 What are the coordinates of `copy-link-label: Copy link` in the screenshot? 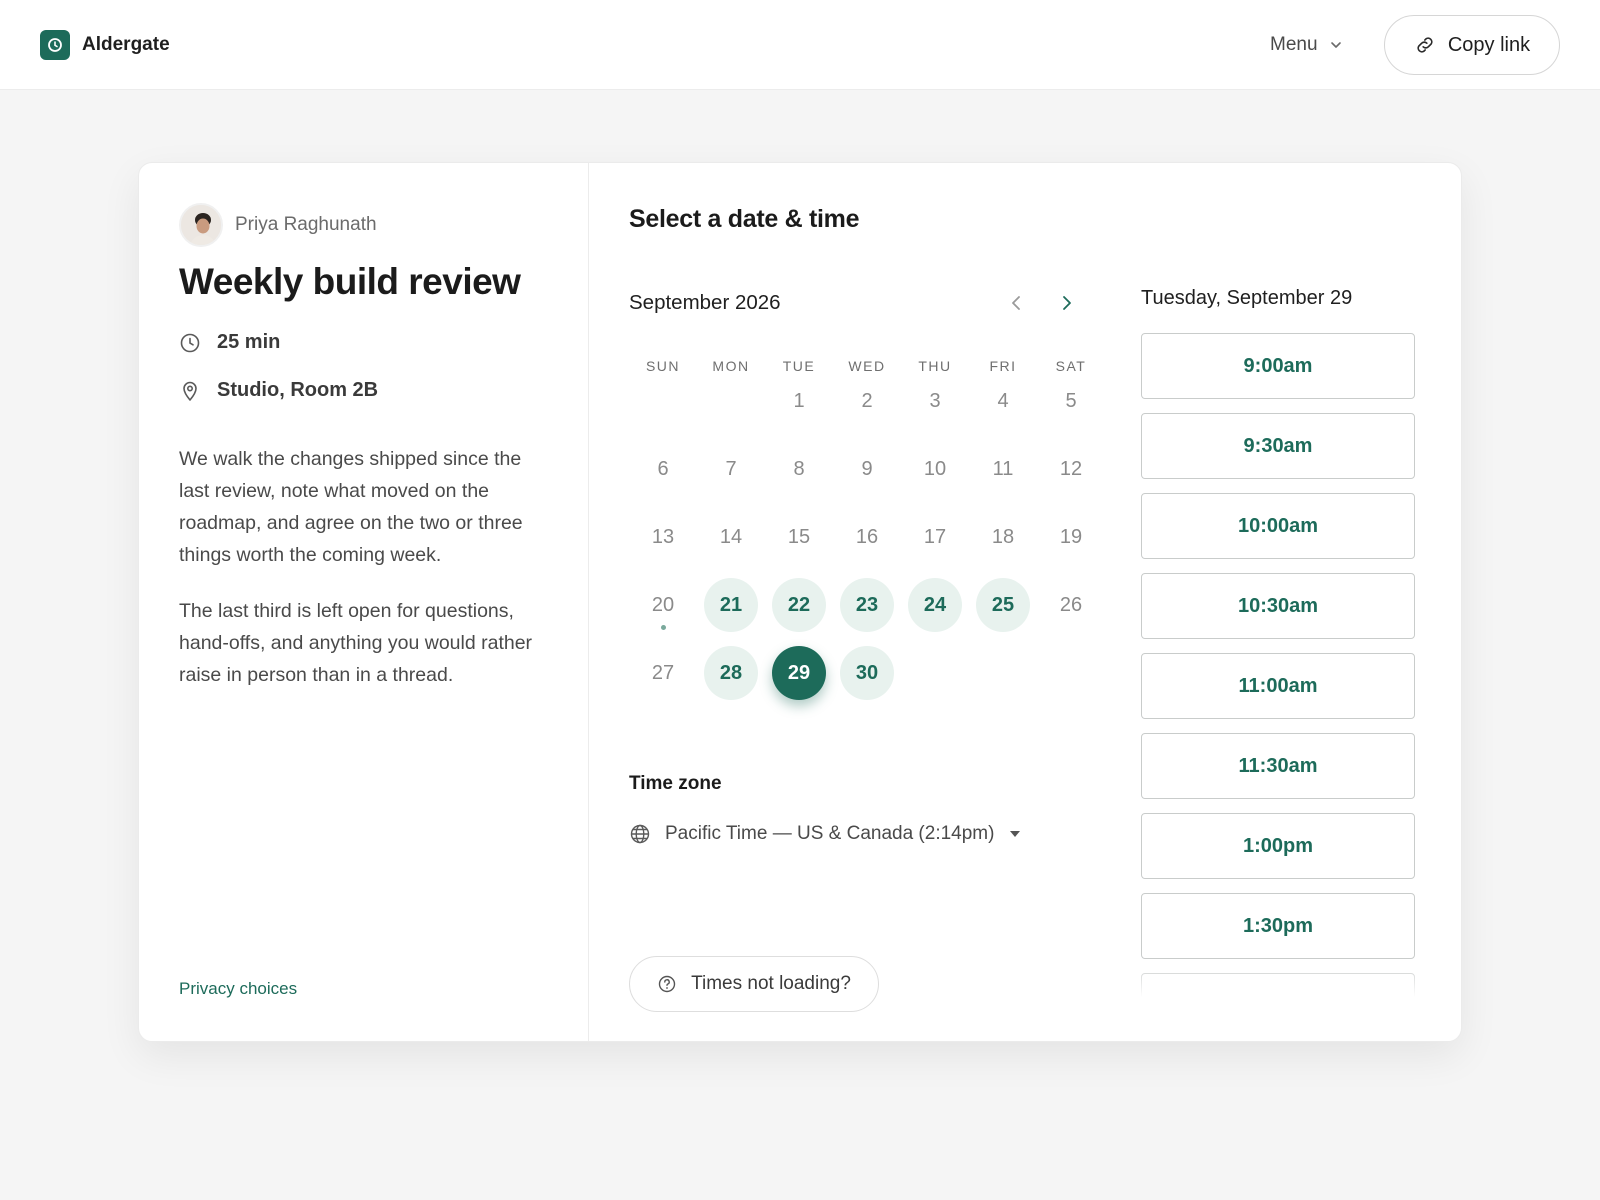 It's located at (1489, 44).